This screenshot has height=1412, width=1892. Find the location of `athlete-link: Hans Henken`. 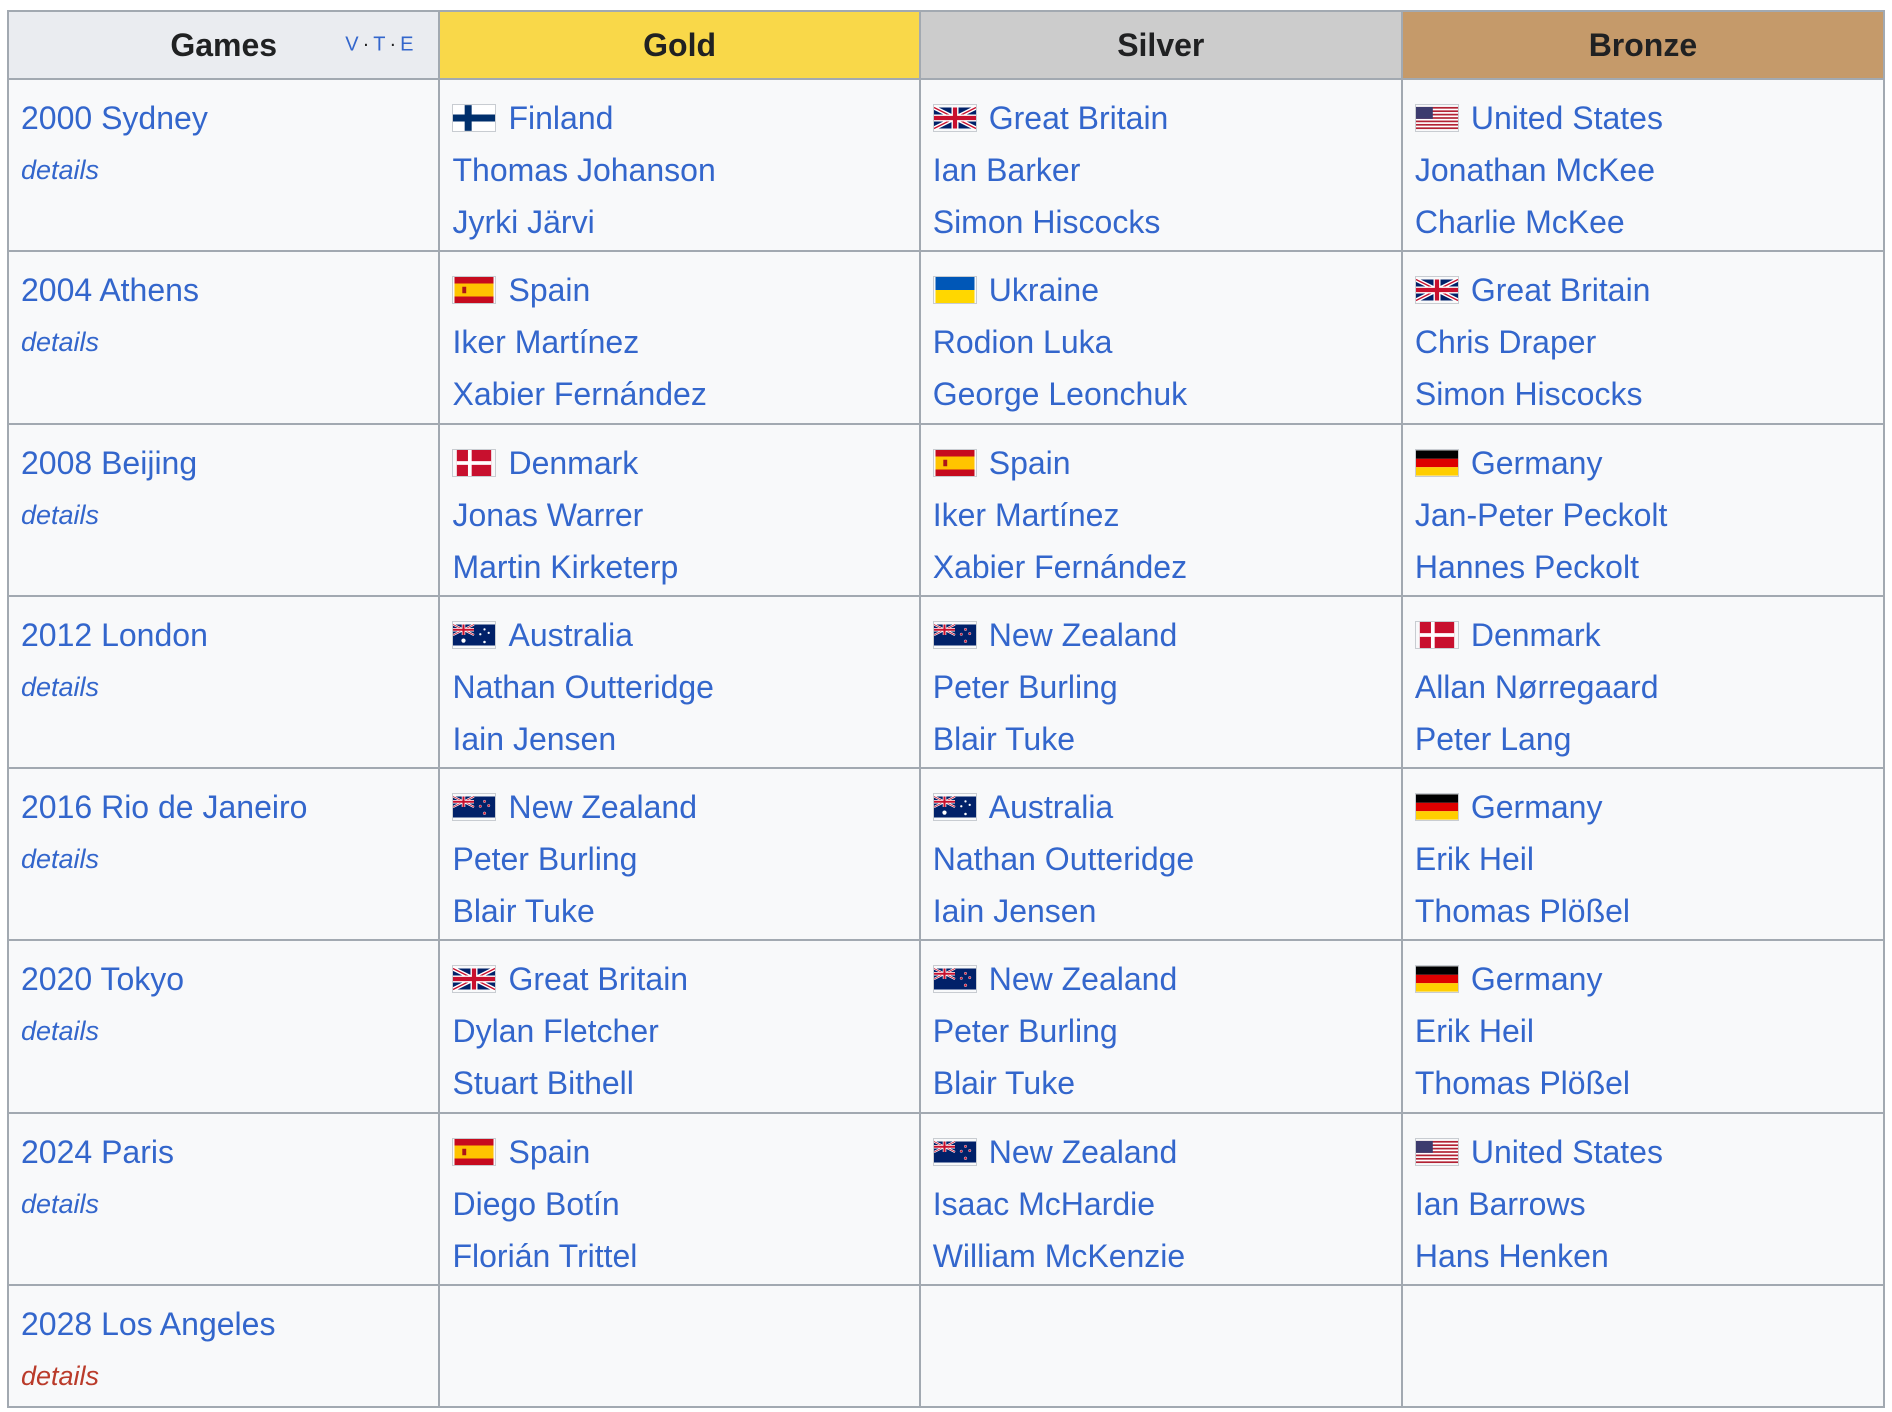

athlete-link: Hans Henken is located at coordinates (1643, 1256).